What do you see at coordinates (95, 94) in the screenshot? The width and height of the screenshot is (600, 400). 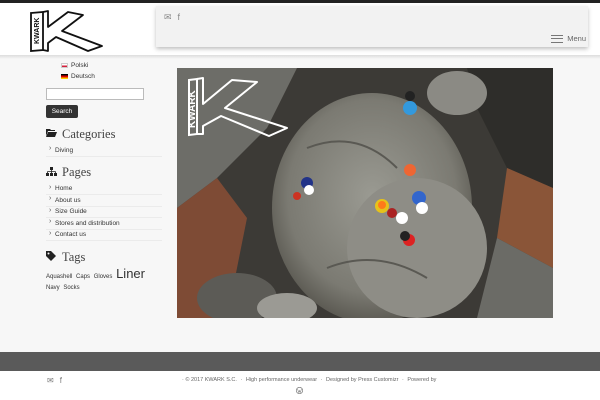 I see `search-input` at bounding box center [95, 94].